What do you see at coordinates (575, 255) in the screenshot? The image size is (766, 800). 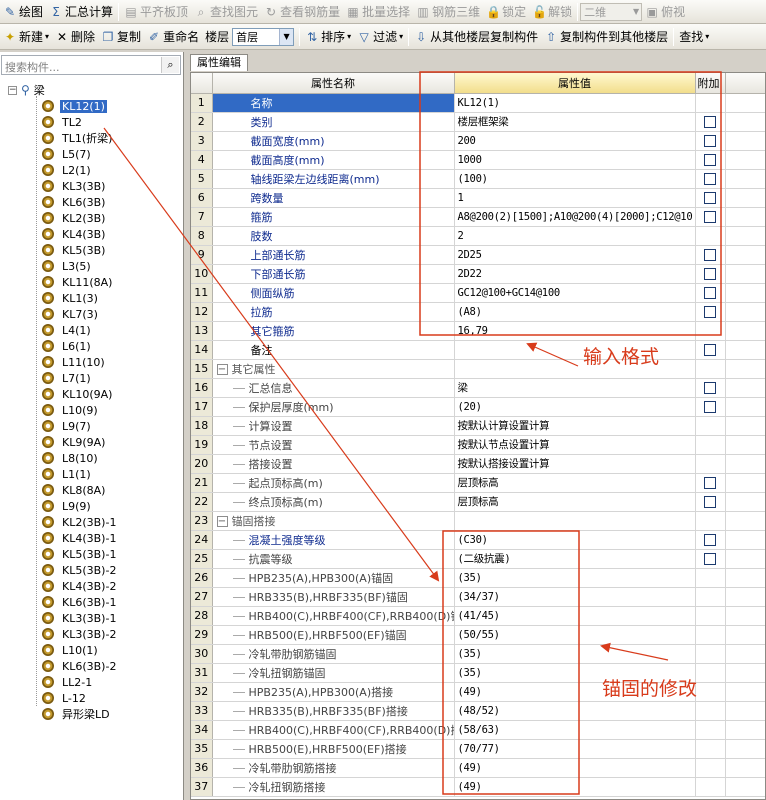 I see `property-value-cell: 2D25` at bounding box center [575, 255].